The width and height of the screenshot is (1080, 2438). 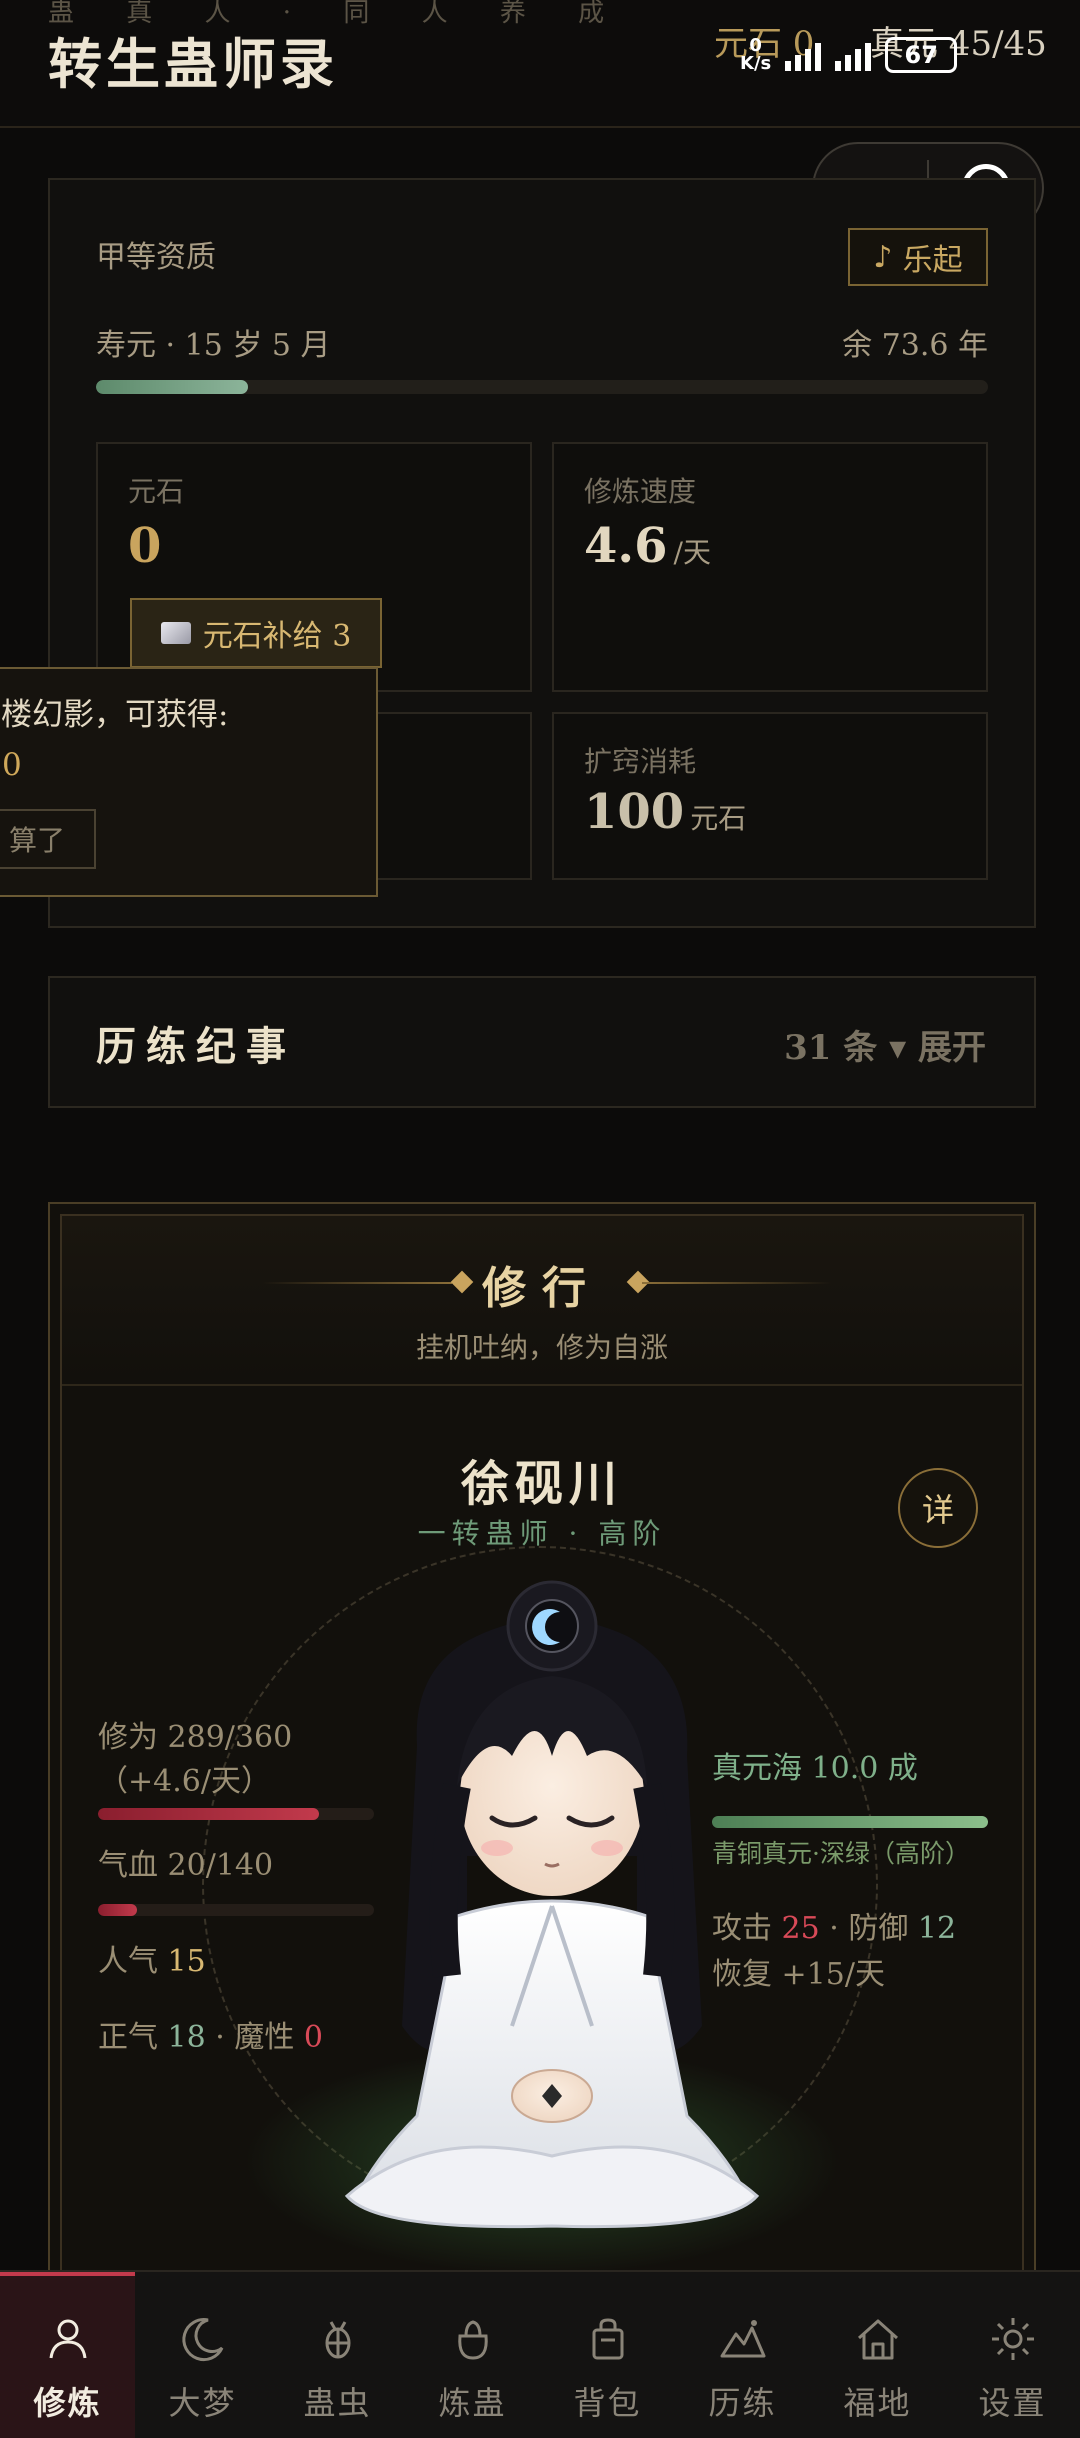 What do you see at coordinates (210, 2037) in the screenshot?
I see `morality-stat: 正气 18 · 魔性 0` at bounding box center [210, 2037].